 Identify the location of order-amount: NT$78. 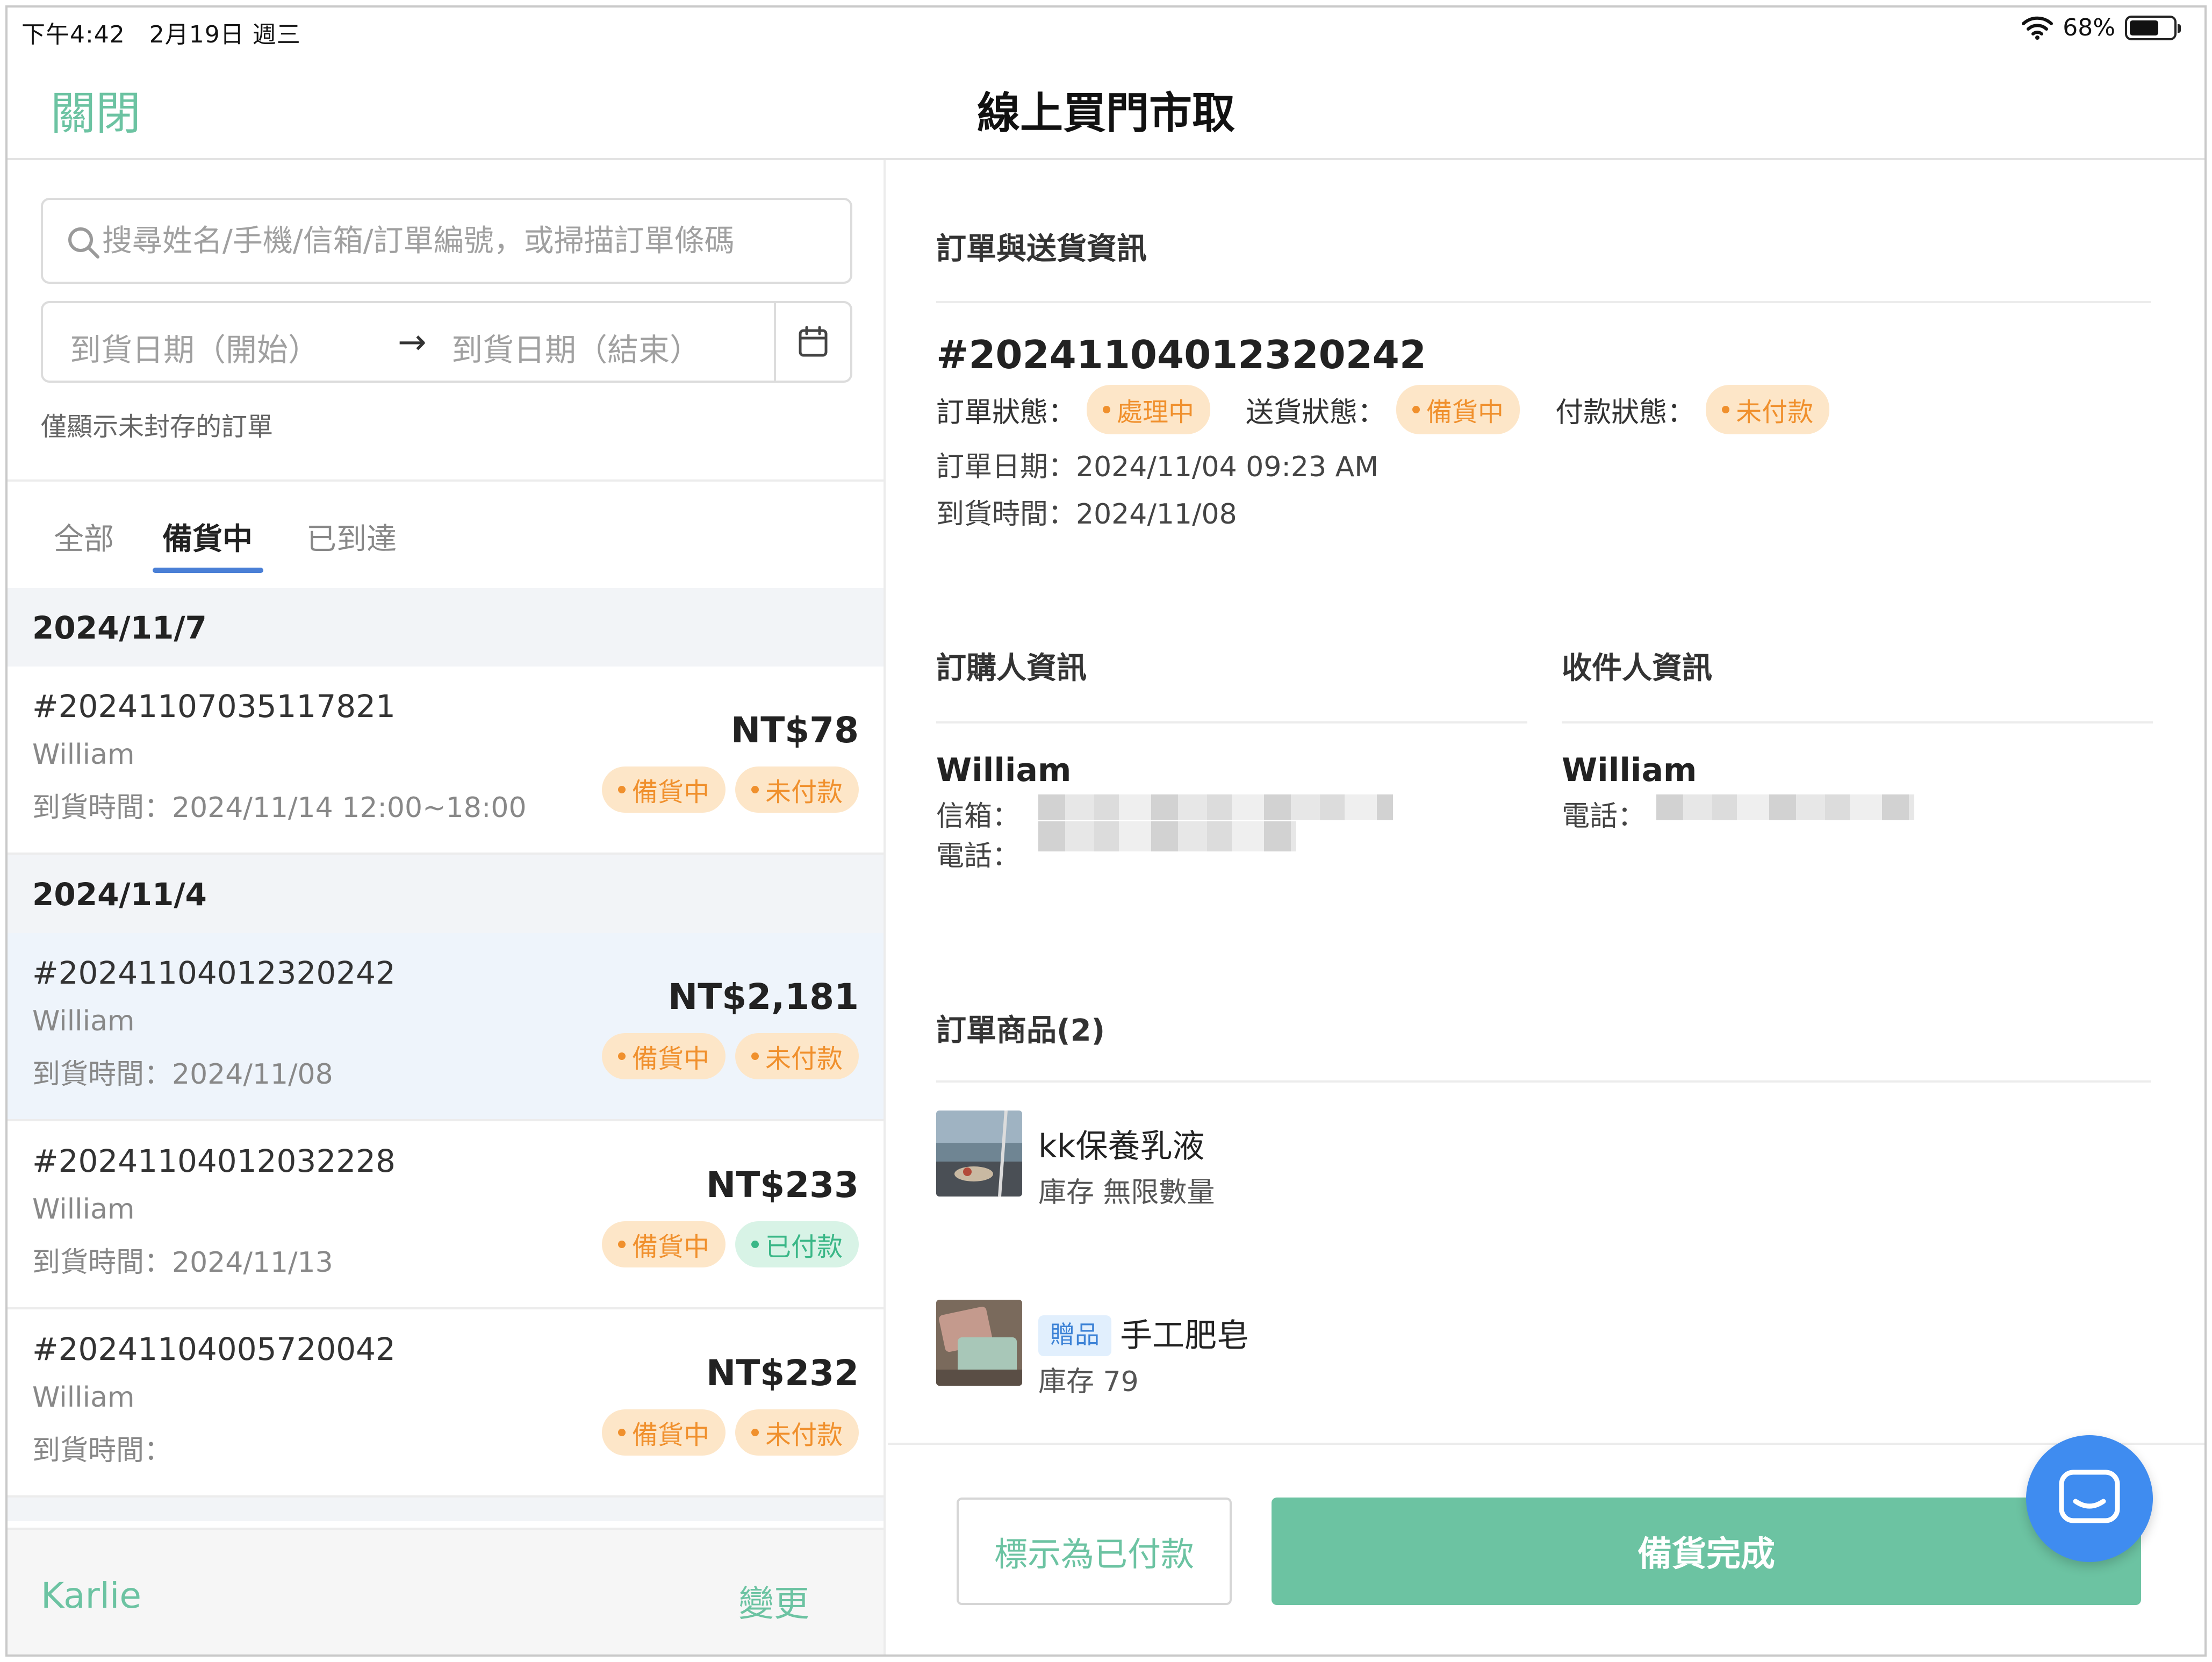
(795, 730).